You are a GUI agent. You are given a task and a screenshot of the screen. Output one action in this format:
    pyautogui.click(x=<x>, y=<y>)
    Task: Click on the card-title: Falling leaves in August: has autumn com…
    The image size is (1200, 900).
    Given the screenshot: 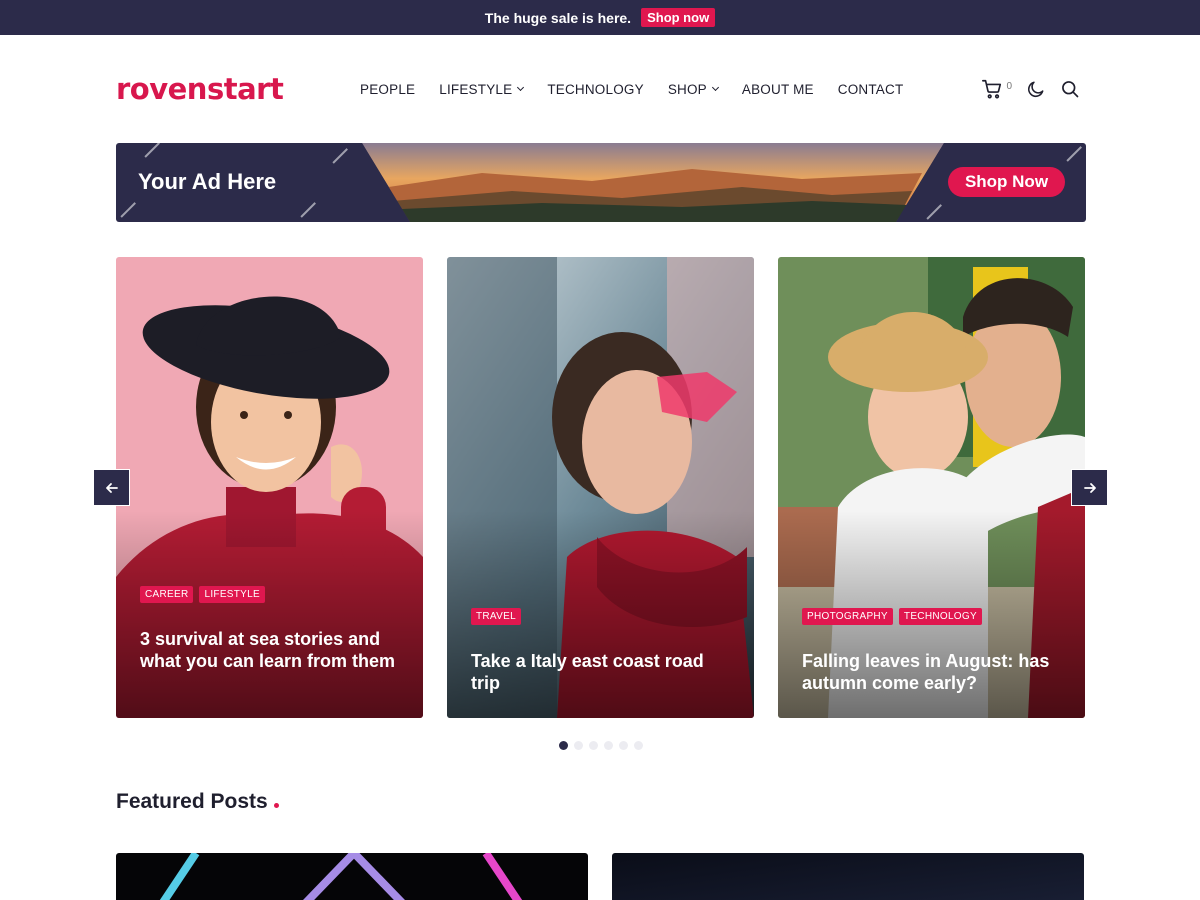 What is the action you would take?
    pyautogui.click(x=933, y=672)
    